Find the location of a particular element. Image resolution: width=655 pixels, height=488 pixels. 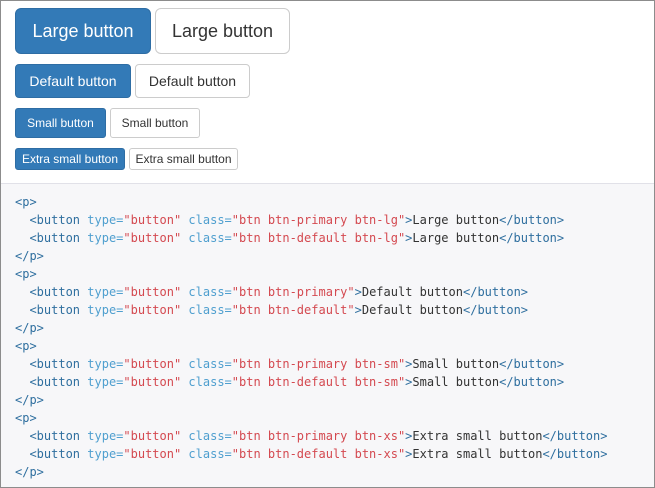

code-string: "btn btn-default btn-lg" is located at coordinates (318, 238).